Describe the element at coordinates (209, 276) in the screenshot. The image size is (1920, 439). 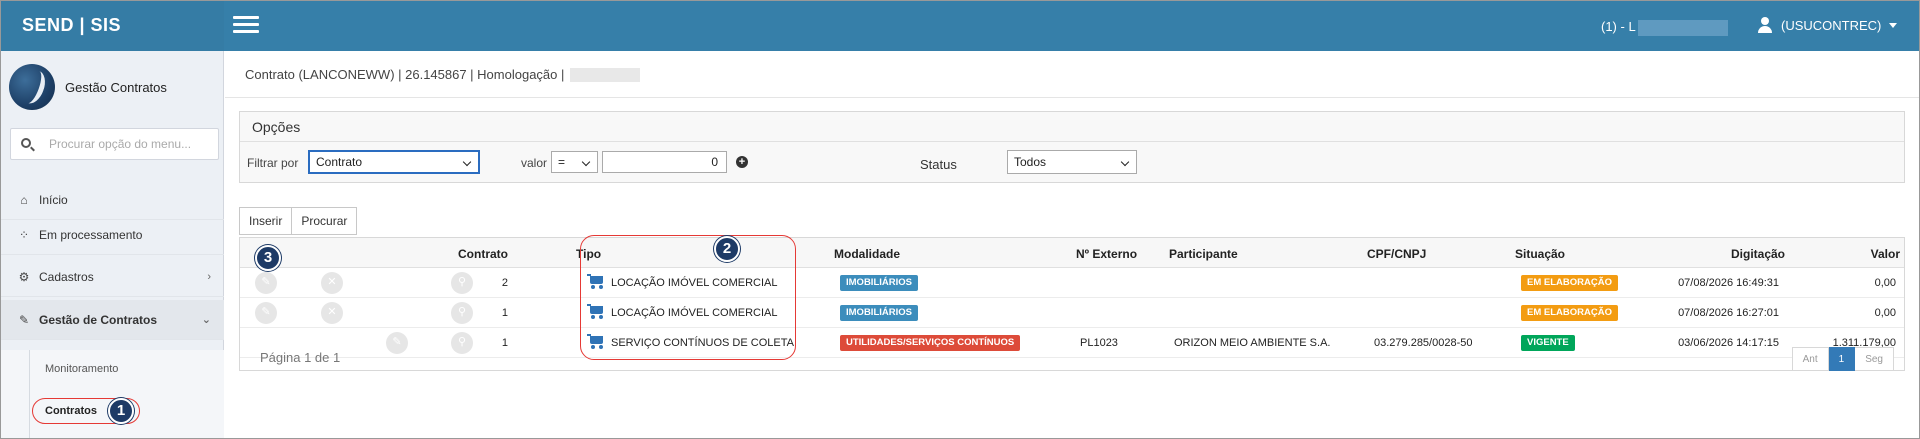
I see `chevron-right-icon: ›` at that location.